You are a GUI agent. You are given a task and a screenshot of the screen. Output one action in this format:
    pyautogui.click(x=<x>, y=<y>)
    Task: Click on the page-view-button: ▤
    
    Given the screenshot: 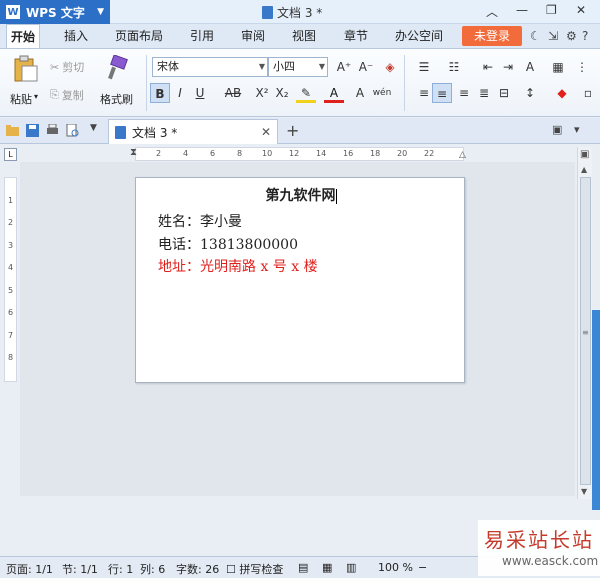 What is the action you would take?
    pyautogui.click(x=303, y=567)
    